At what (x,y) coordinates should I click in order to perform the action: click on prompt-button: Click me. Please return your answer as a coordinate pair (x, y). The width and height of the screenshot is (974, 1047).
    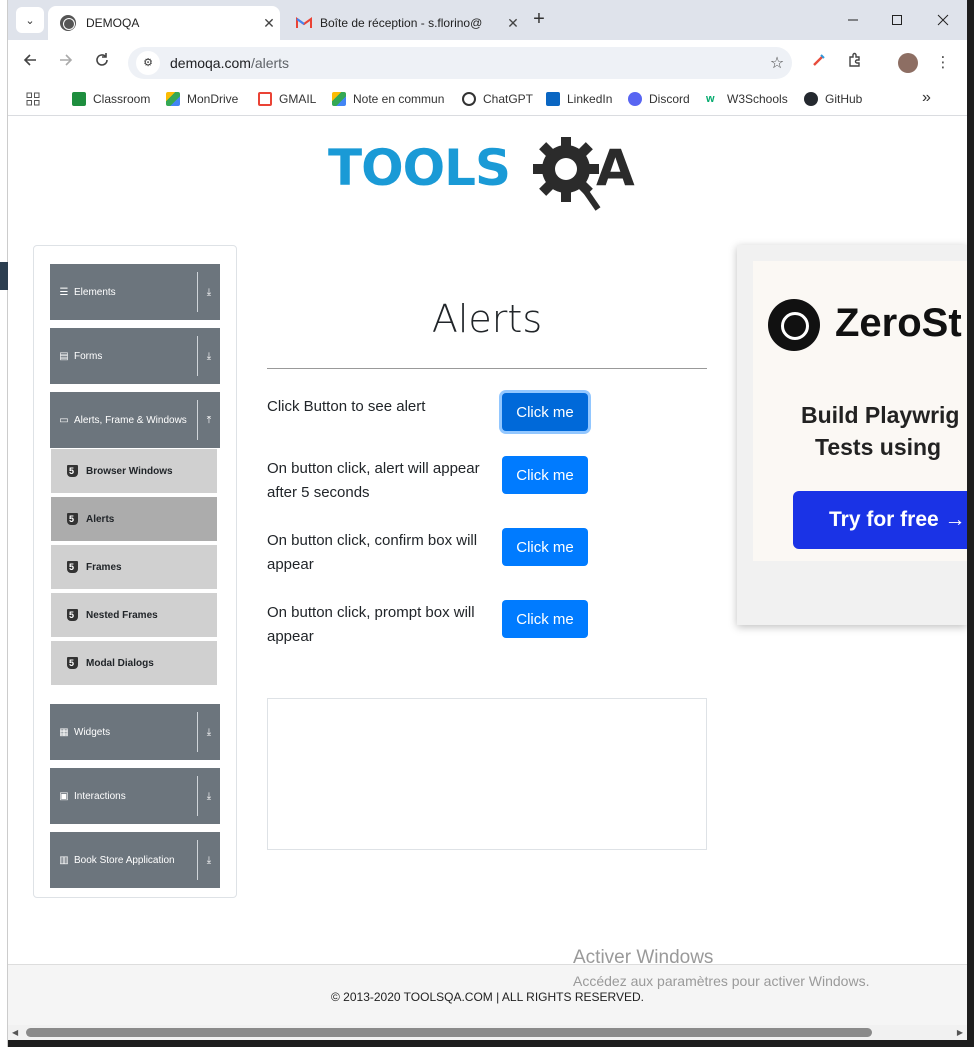
    Looking at the image, I should click on (545, 619).